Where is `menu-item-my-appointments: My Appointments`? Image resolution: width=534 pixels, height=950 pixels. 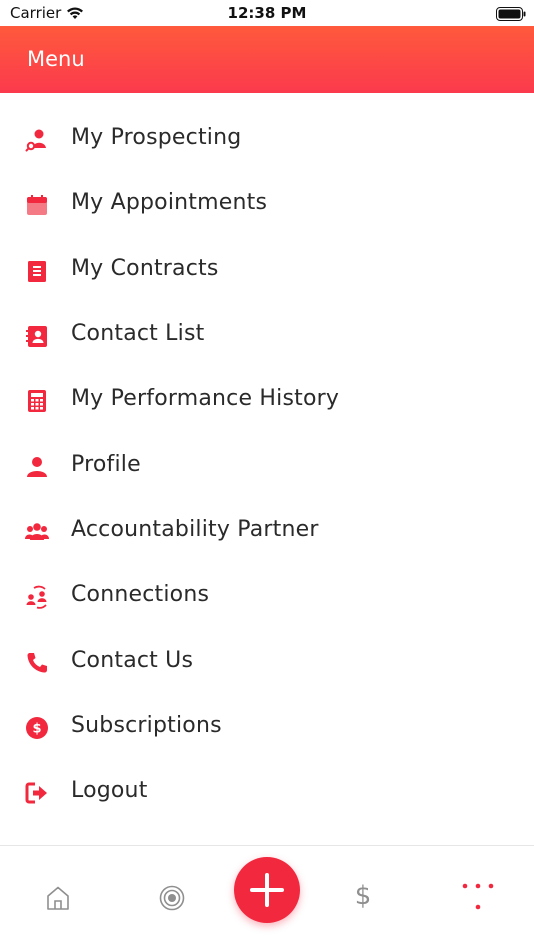 menu-item-my-appointments: My Appointments is located at coordinates (267, 205).